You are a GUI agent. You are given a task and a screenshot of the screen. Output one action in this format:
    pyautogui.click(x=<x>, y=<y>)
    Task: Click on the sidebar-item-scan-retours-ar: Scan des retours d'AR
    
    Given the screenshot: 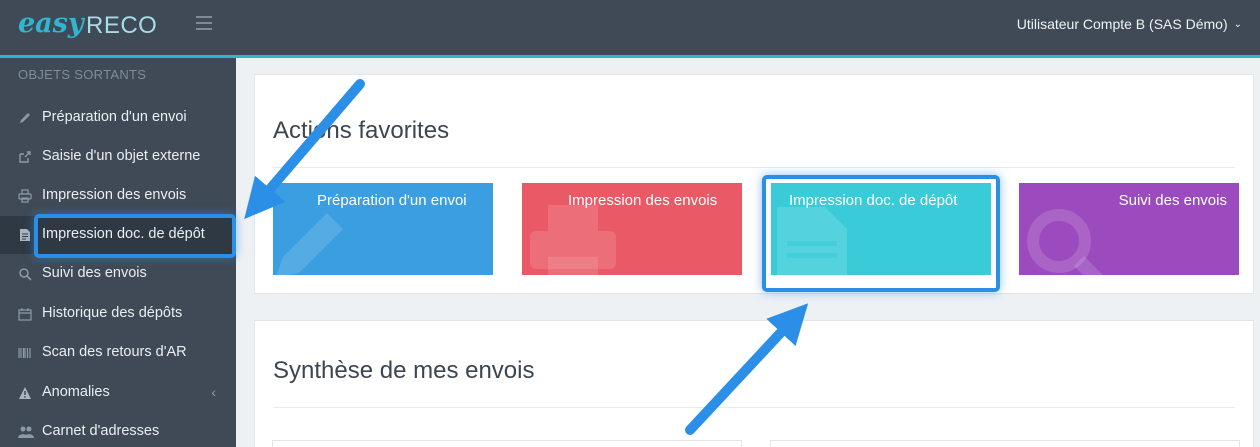 What is the action you would take?
    pyautogui.click(x=118, y=353)
    